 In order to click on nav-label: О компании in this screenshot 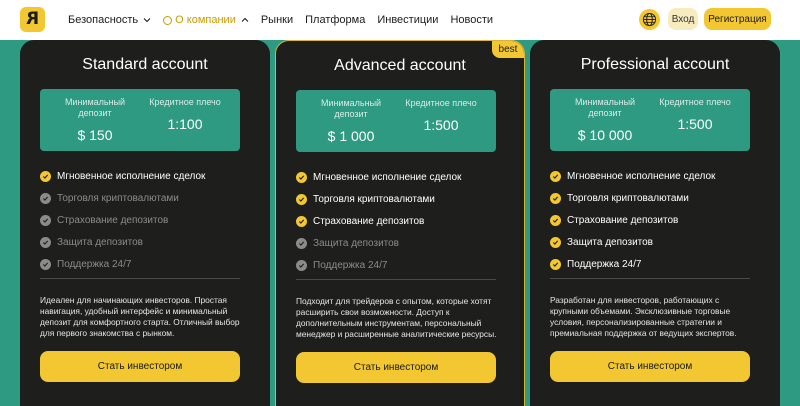, I will do `click(205, 20)`.